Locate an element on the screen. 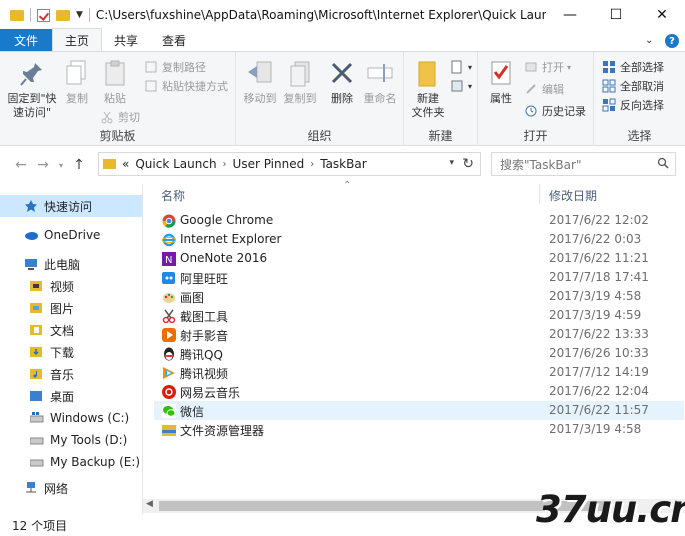 This screenshot has height=536, width=685. copy-path-button: 复制路径 is located at coordinates (175, 67).